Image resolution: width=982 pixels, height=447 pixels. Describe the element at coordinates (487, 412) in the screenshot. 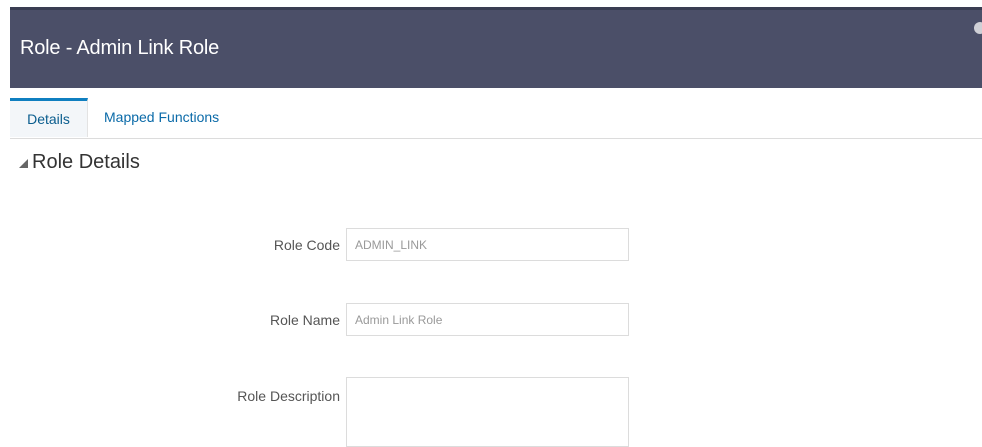

I see `role-description-textarea` at that location.